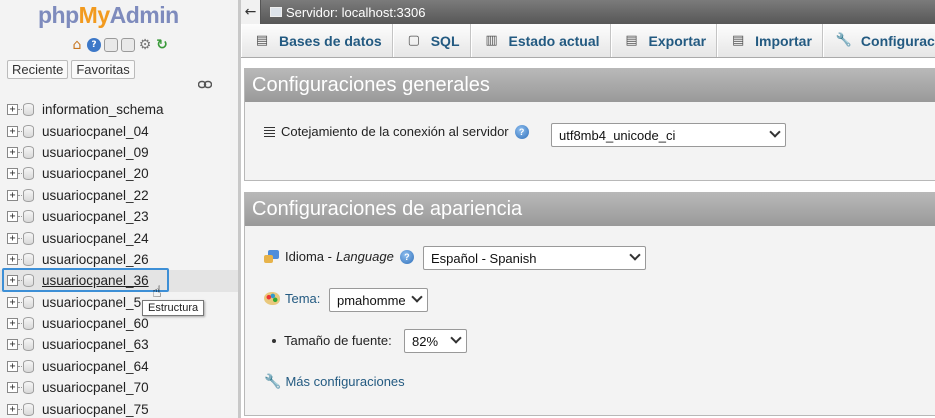 The height and width of the screenshot is (418, 935). Describe the element at coordinates (95, 259) in the screenshot. I see `database-name: usuariocpanel_26` at that location.